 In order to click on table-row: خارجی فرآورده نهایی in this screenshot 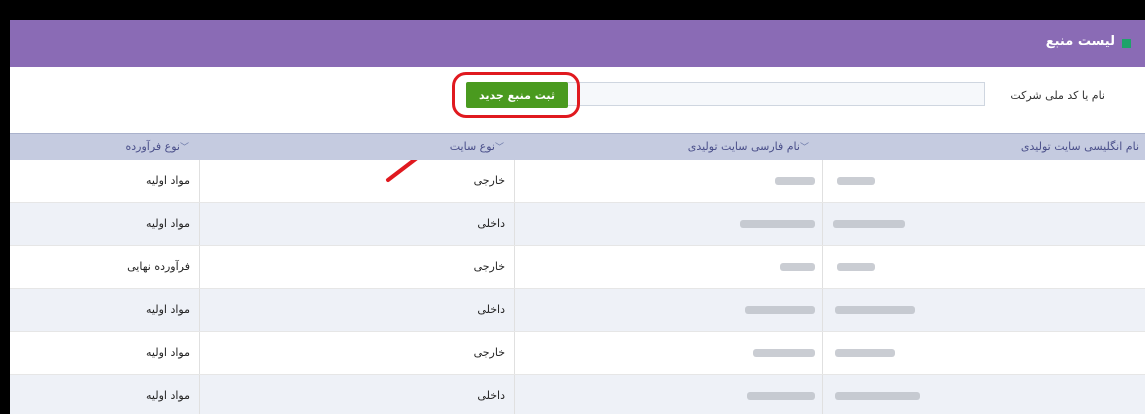, I will do `click(577, 267)`.